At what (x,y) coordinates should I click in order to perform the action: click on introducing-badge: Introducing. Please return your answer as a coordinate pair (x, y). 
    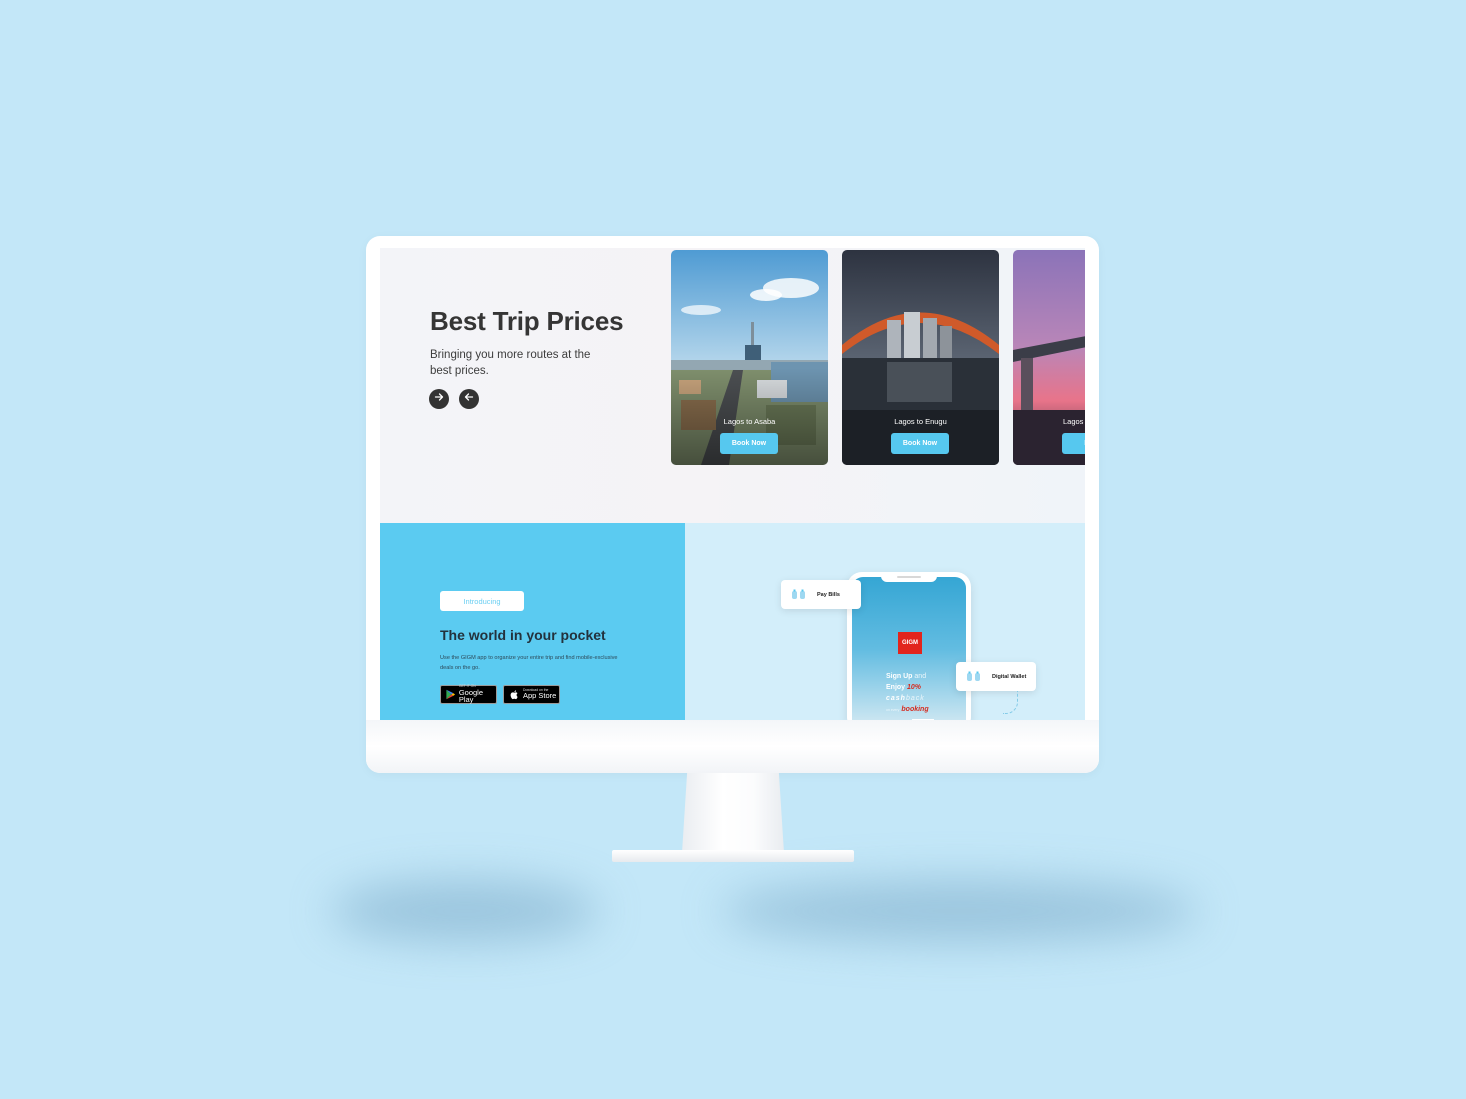
    Looking at the image, I should click on (482, 601).